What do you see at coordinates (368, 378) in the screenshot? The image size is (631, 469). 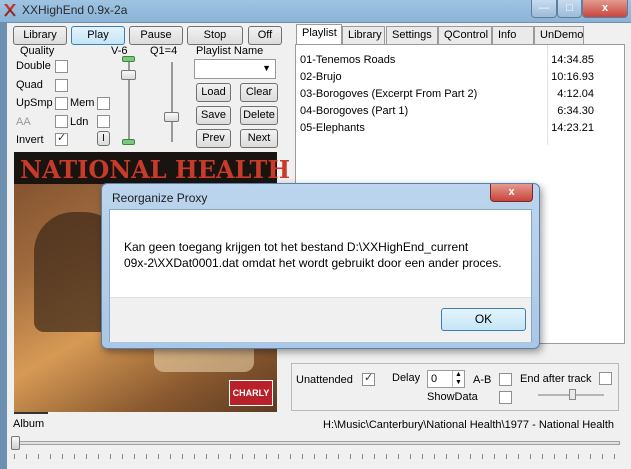 I see `unattended-checkbox` at bounding box center [368, 378].